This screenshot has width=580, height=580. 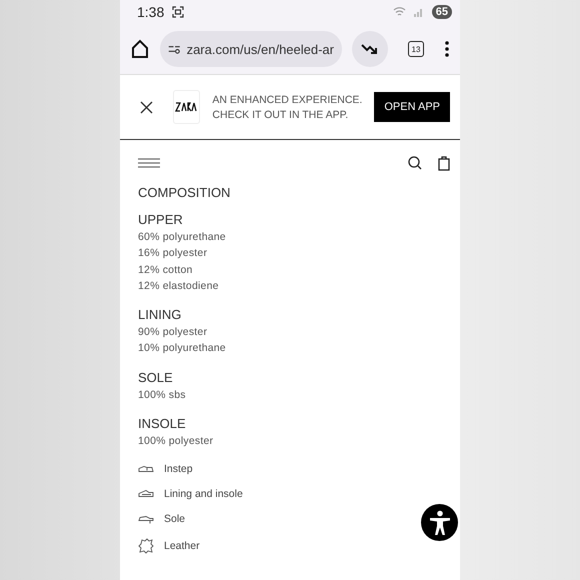 I want to click on more-menu-button, so click(x=447, y=49).